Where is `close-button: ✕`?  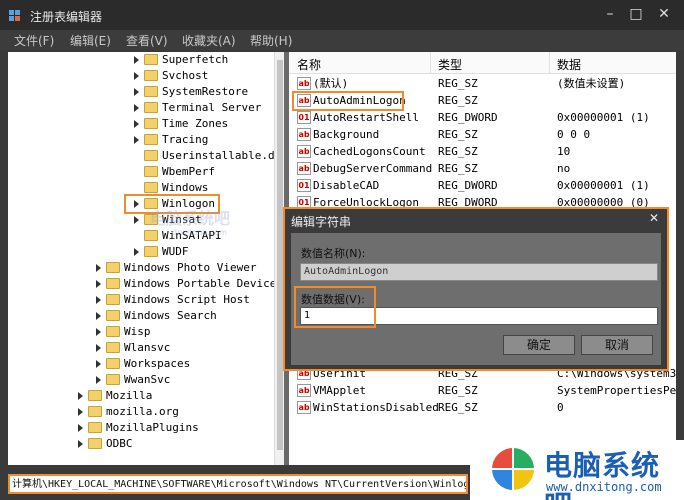
close-button: ✕ is located at coordinates (664, 14).